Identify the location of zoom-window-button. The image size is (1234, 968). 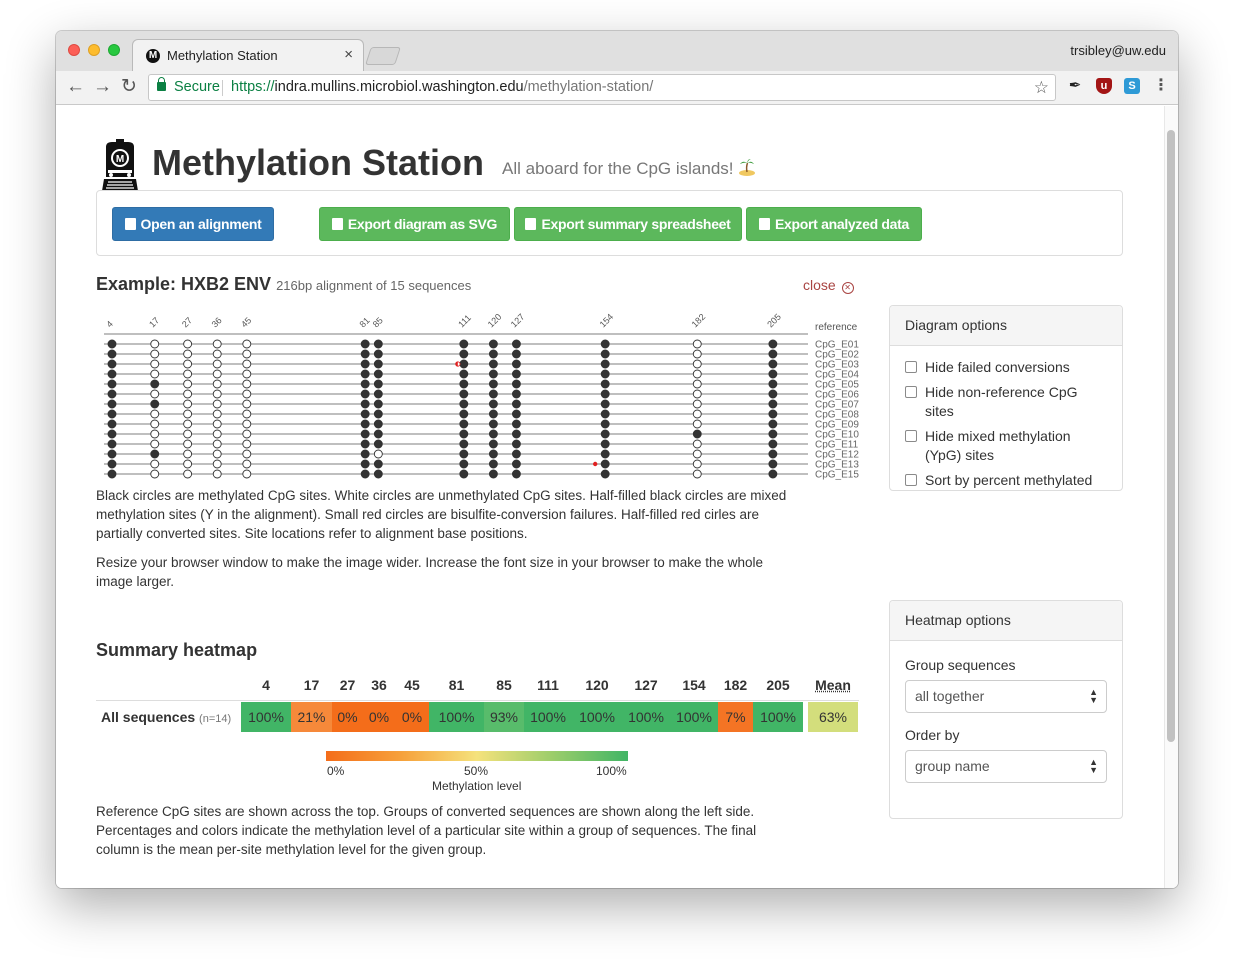
(114, 50).